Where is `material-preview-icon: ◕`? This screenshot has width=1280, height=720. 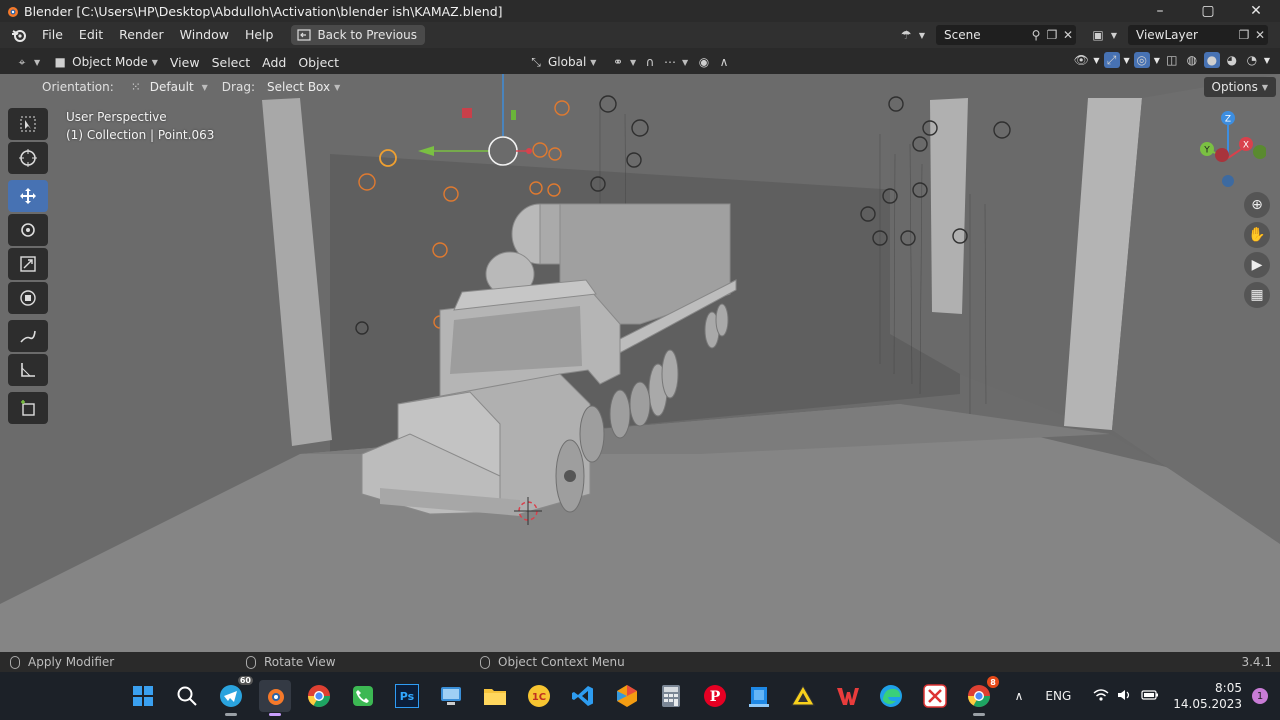 material-preview-icon: ◕ is located at coordinates (1232, 60).